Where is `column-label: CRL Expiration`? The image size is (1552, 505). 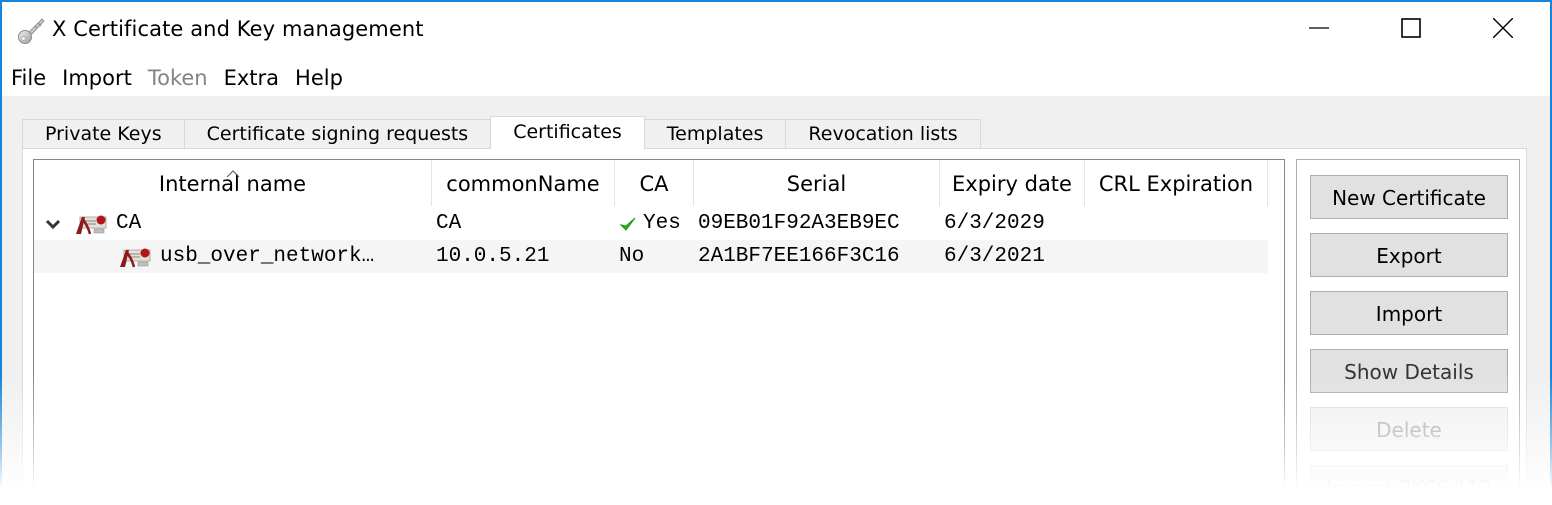
column-label: CRL Expiration is located at coordinates (1176, 184).